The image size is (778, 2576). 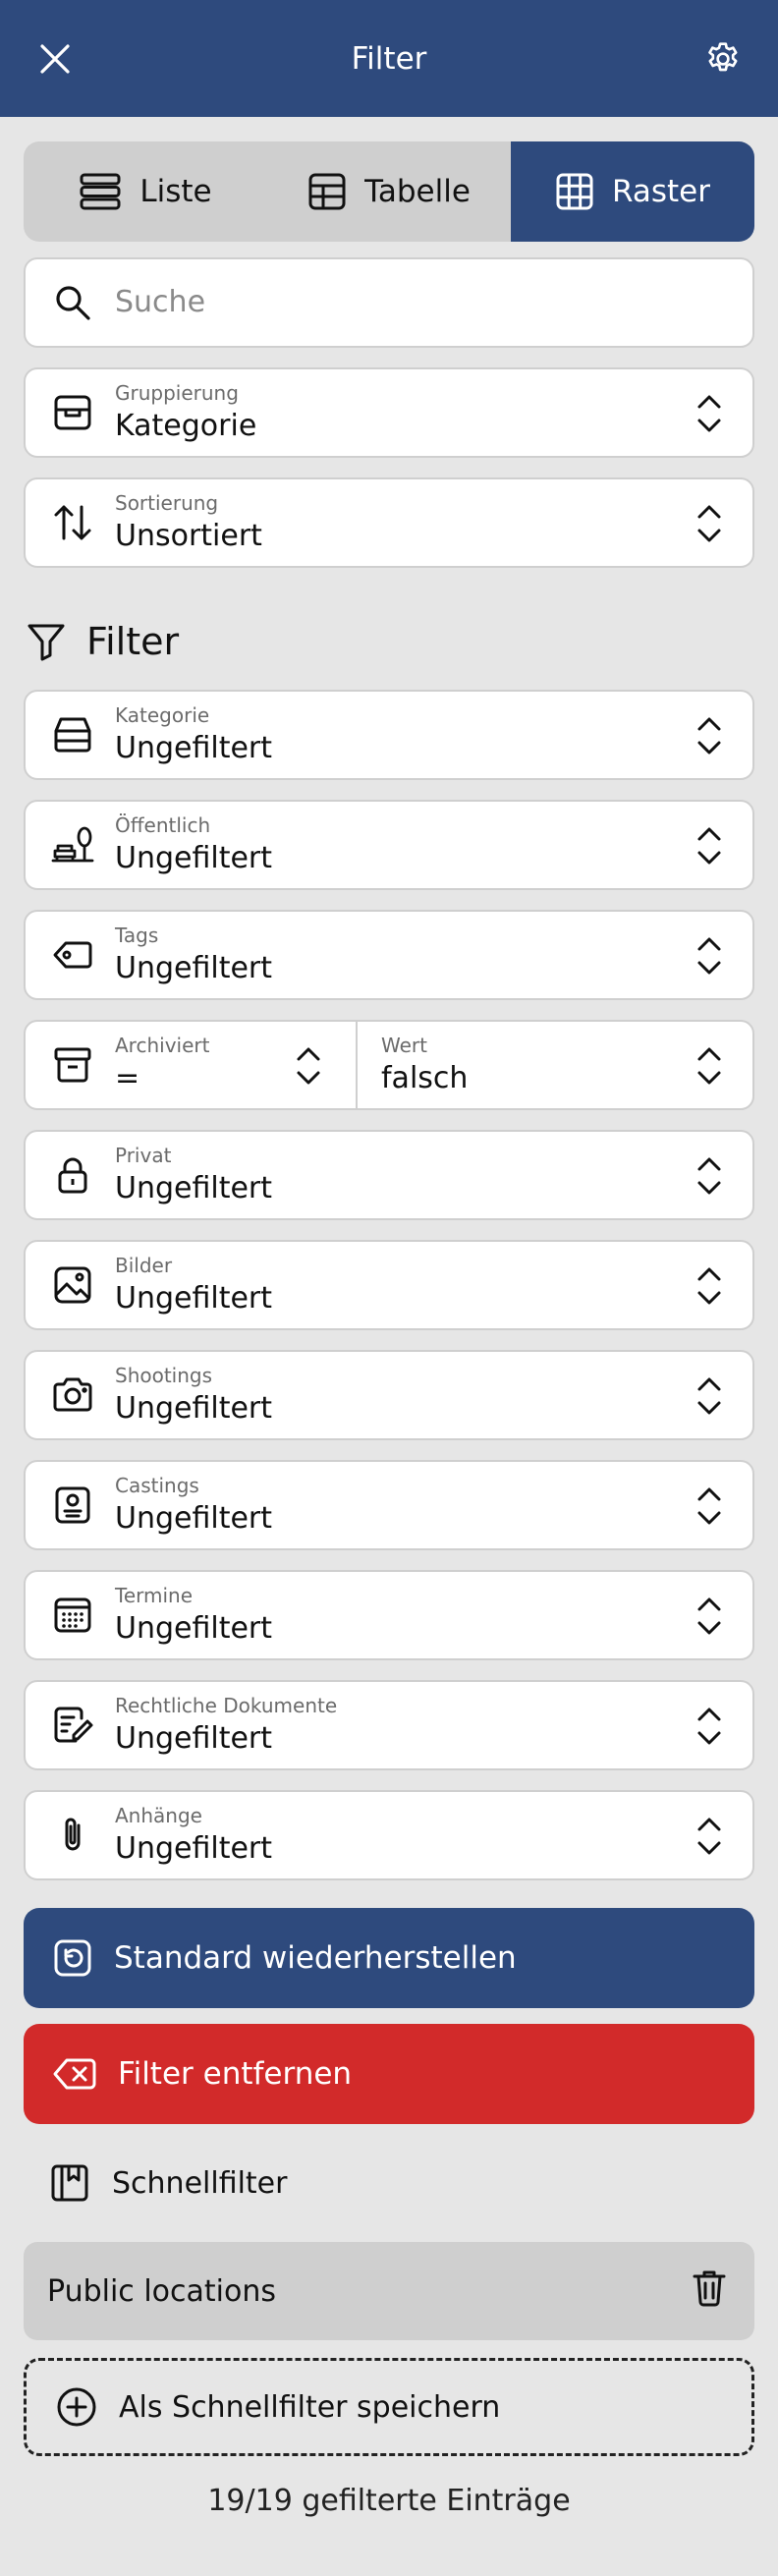 What do you see at coordinates (389, 2501) in the screenshot?
I see `filtered-count: 19/19 gefilterte Einträge` at bounding box center [389, 2501].